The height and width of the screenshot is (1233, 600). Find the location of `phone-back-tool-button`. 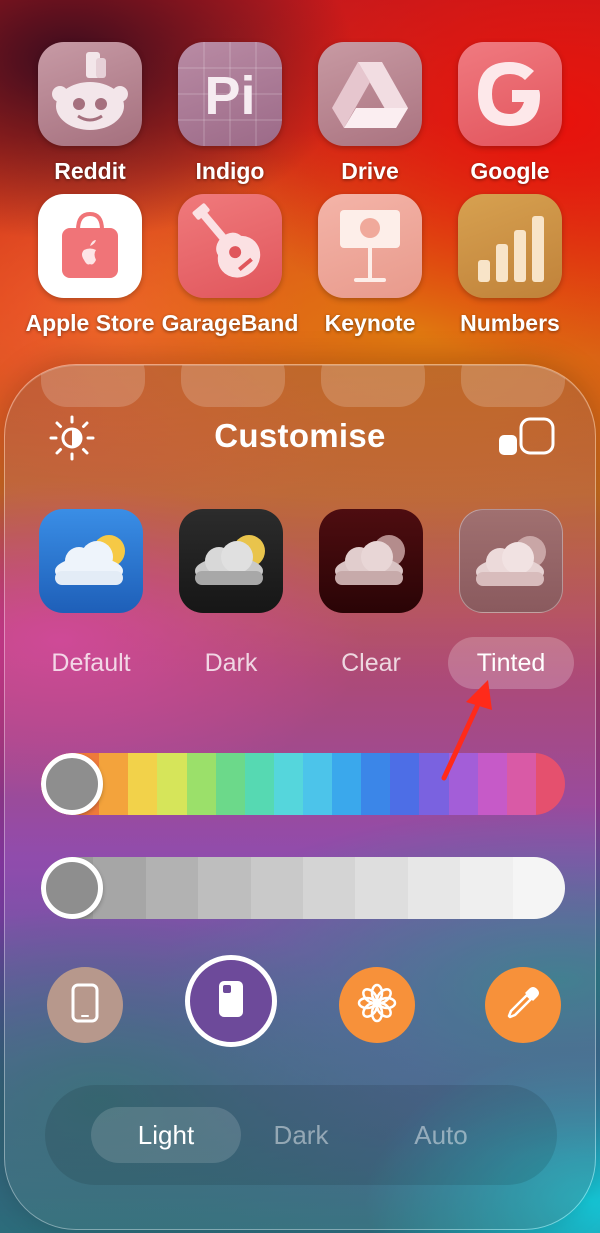

phone-back-tool-button is located at coordinates (231, 1001).